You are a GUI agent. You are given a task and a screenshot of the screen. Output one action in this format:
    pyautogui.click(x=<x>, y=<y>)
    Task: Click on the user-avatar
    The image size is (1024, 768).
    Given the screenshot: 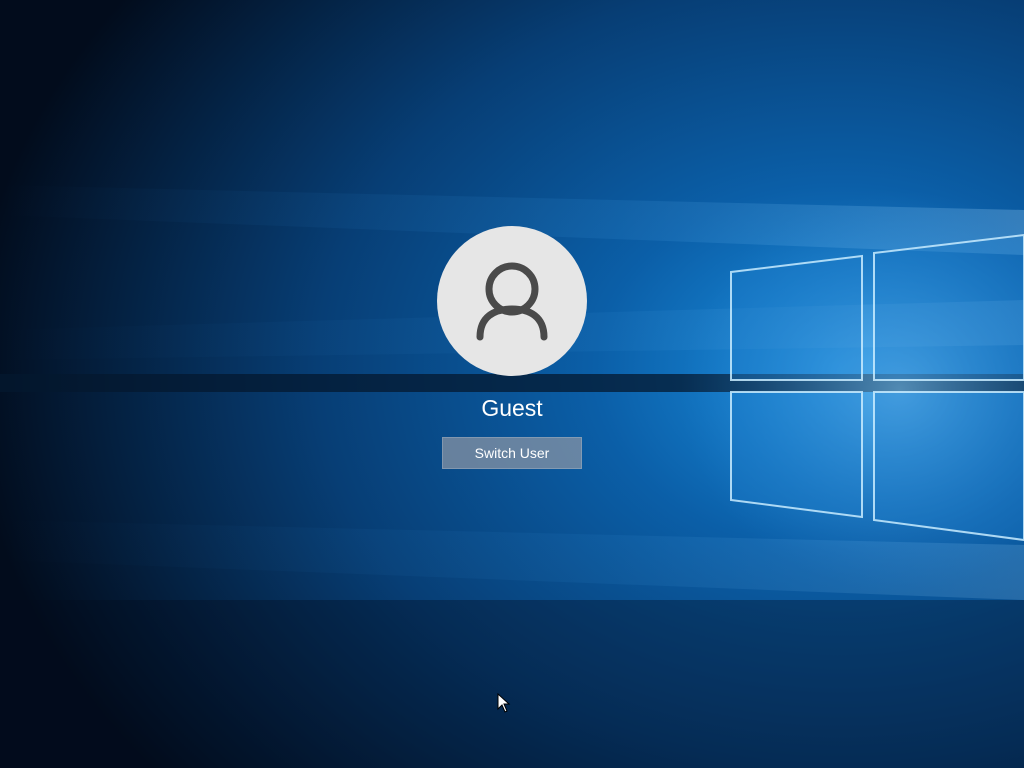 What is the action you would take?
    pyautogui.click(x=512, y=301)
    